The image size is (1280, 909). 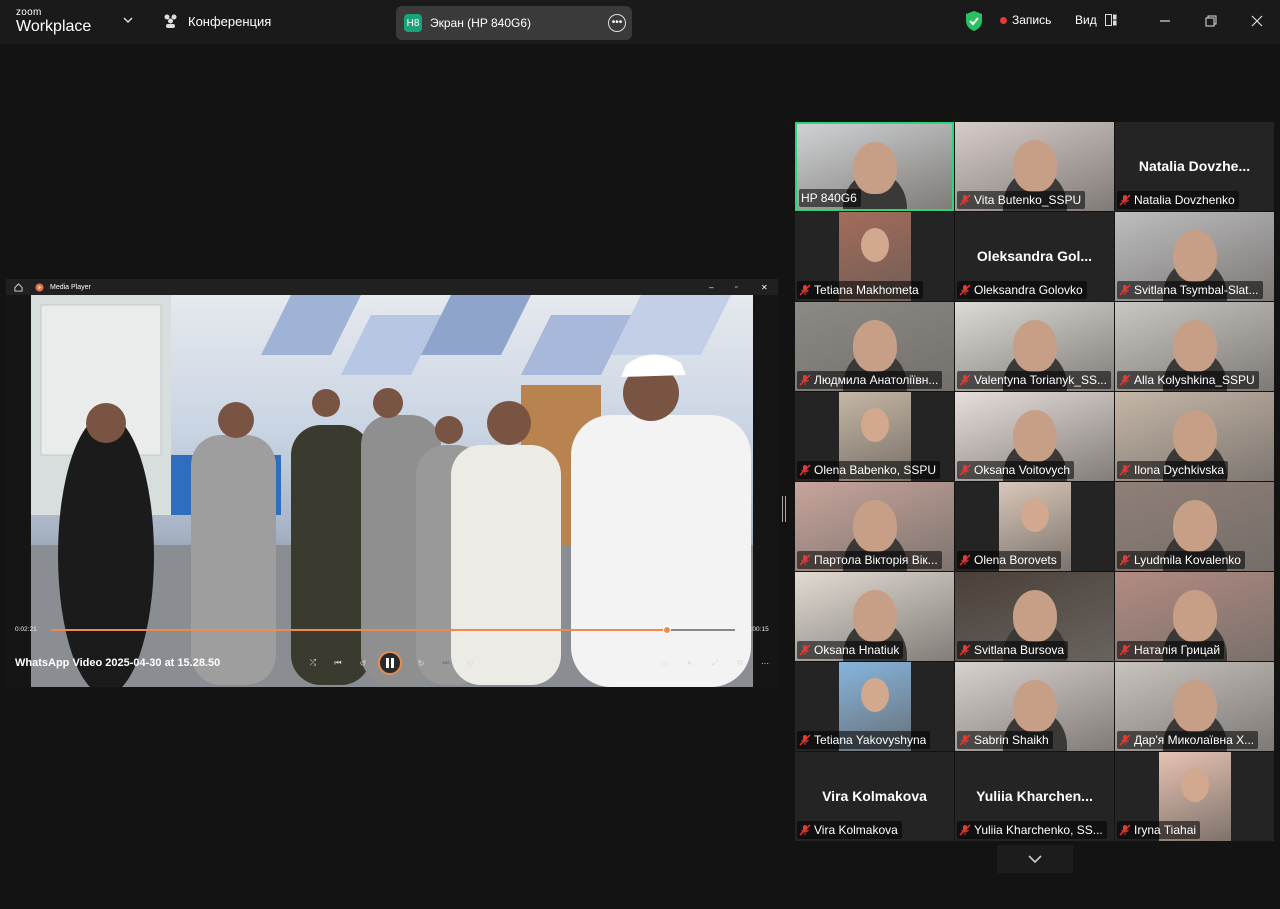 I want to click on more-icon: ⋯, so click(x=765, y=663).